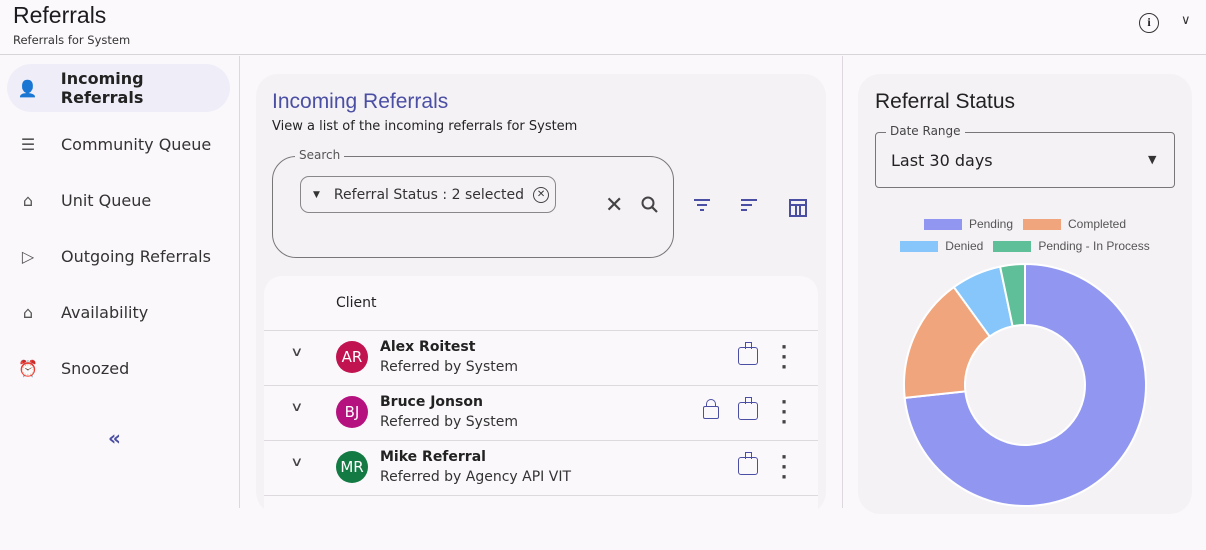 This screenshot has height=550, width=1206. I want to click on chart-legend: Pending Completed, so click(1025, 224).